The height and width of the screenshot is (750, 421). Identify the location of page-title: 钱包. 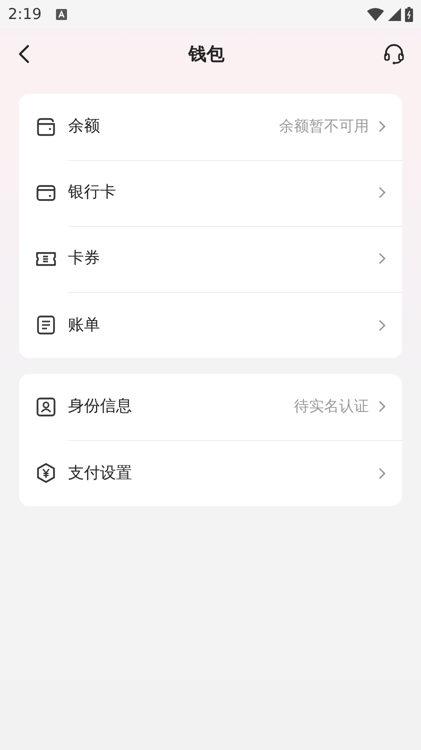
(206, 54).